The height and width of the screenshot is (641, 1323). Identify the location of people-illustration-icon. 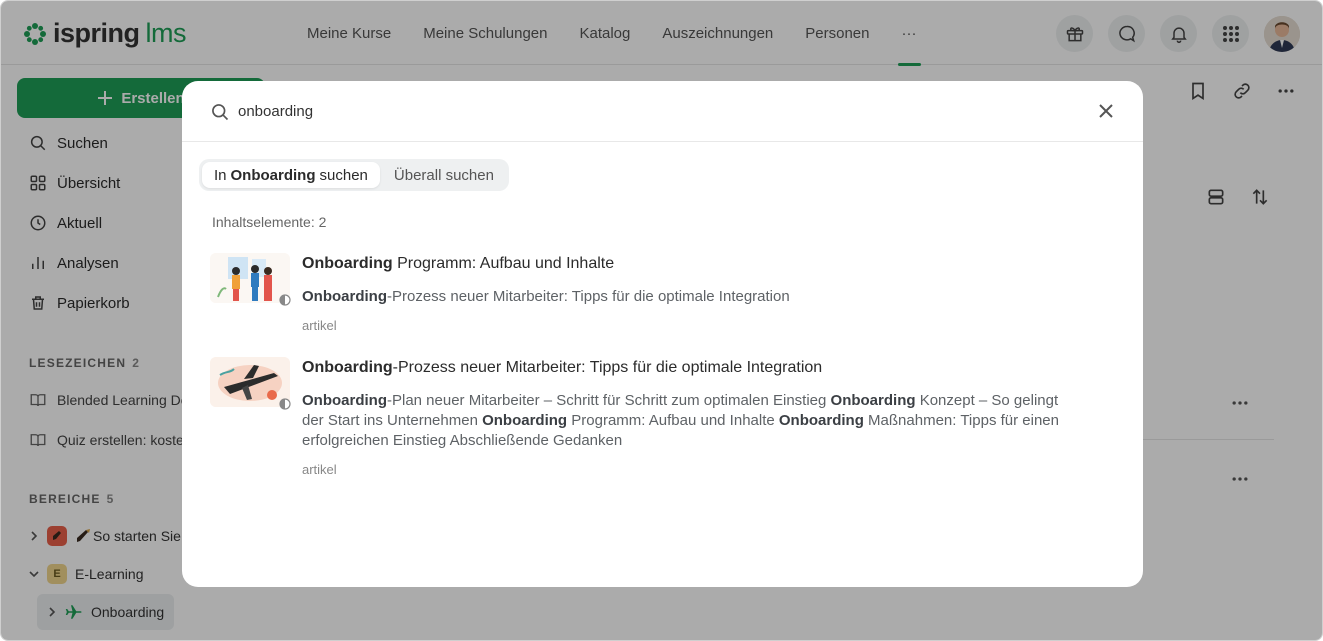
(250, 278).